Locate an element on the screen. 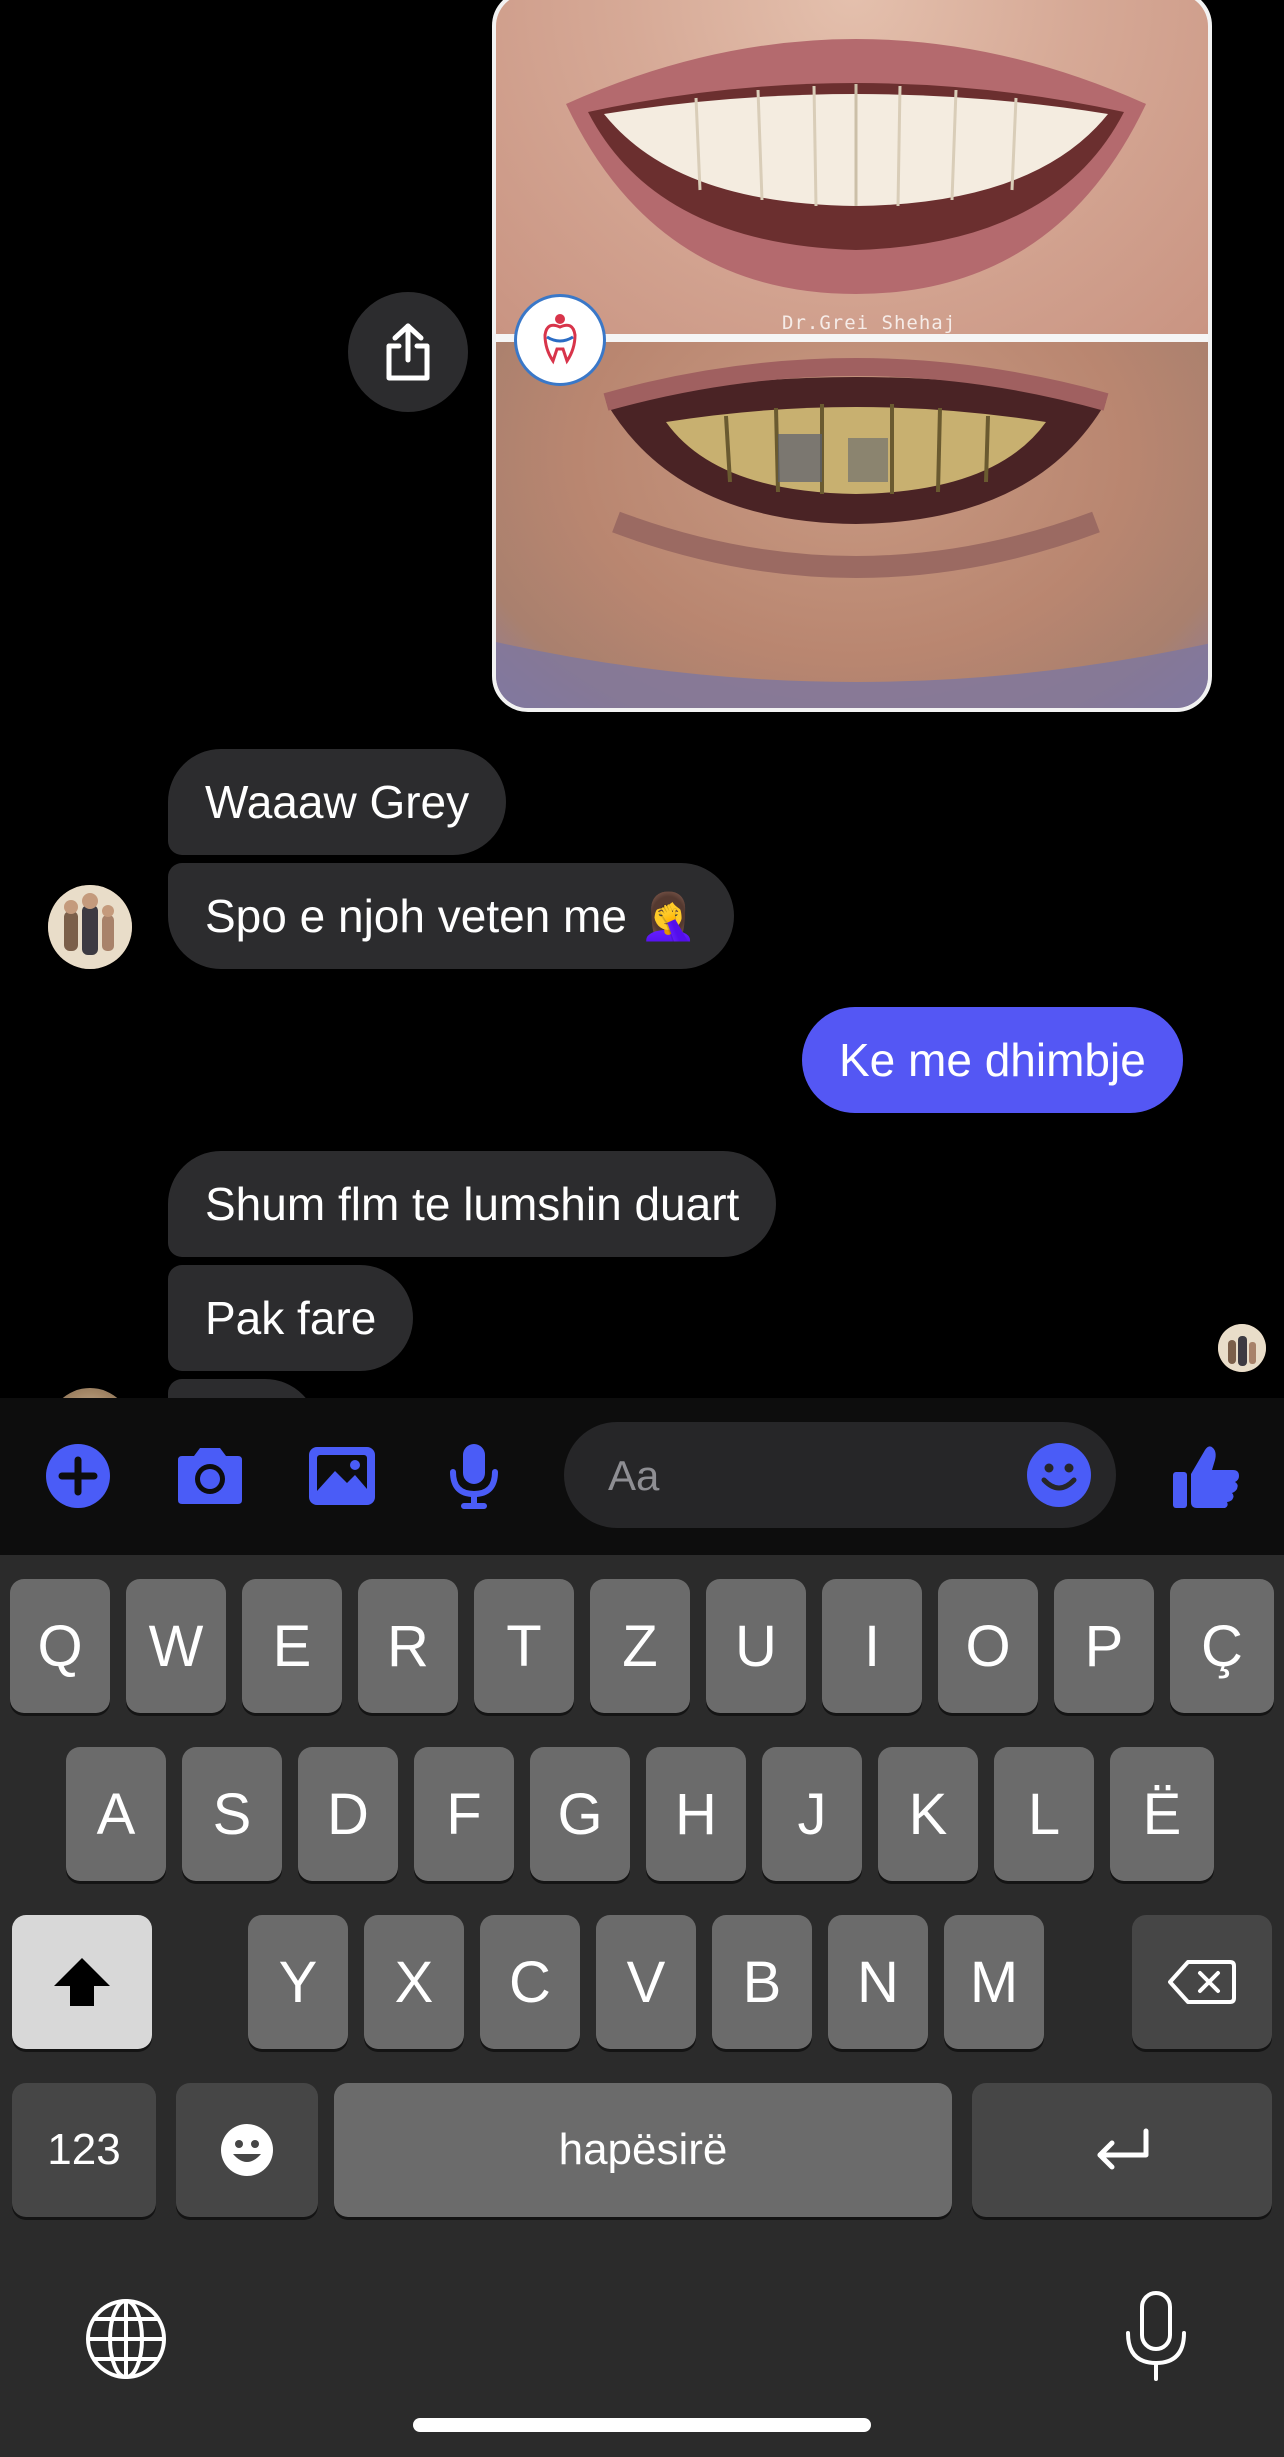  key: Ç is located at coordinates (1222, 1646).